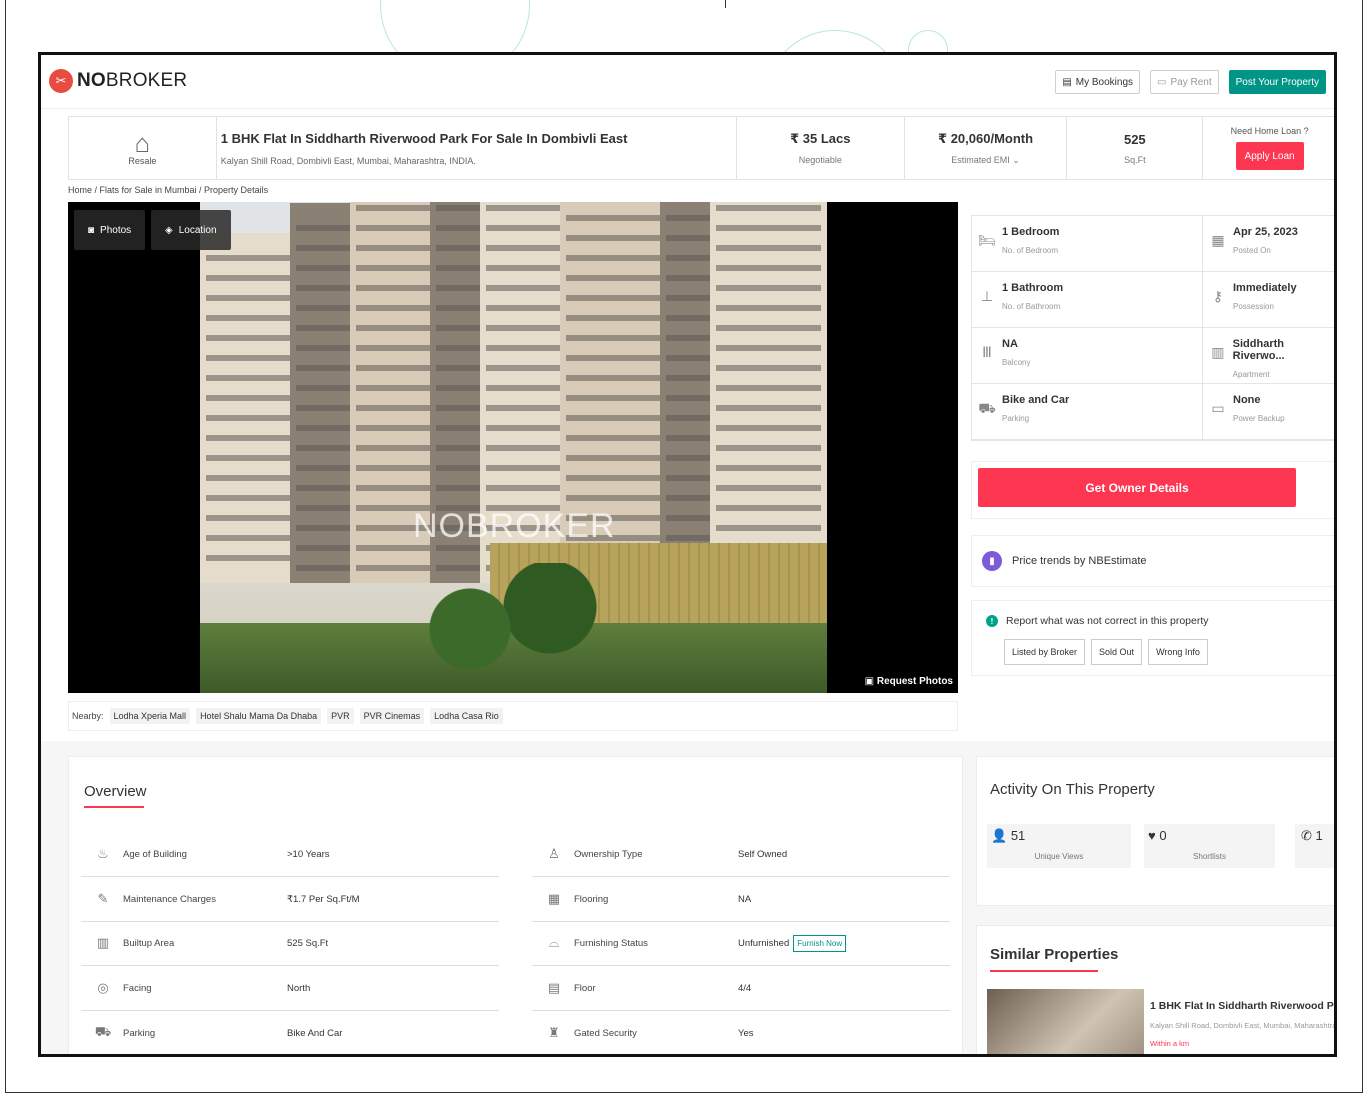  I want to click on overview-row: ♨ Age of Building >10 Years, so click(290, 854).